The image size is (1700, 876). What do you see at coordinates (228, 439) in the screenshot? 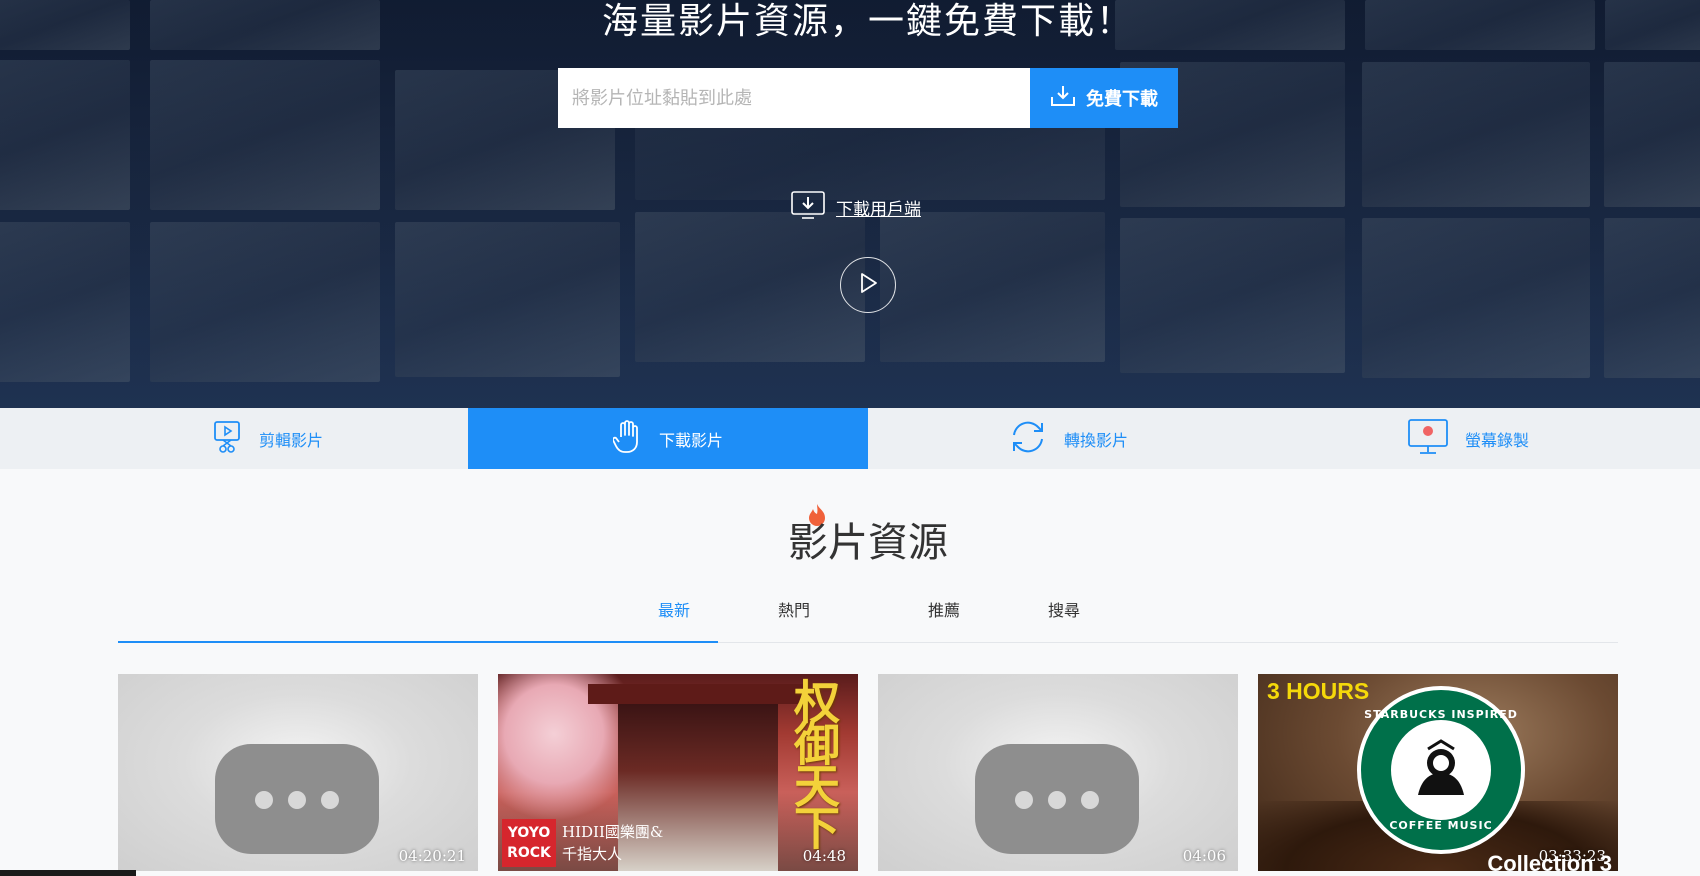
I see `video-edit-icon` at bounding box center [228, 439].